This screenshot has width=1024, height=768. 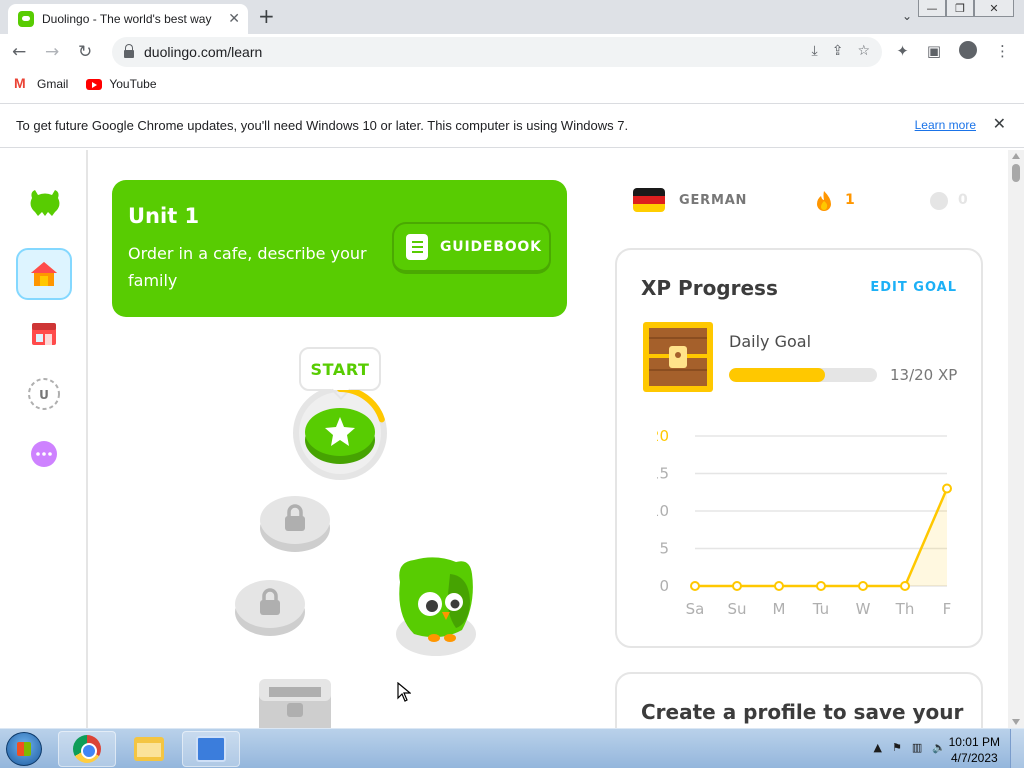 I want to click on start-tooltip: START, so click(x=340, y=369).